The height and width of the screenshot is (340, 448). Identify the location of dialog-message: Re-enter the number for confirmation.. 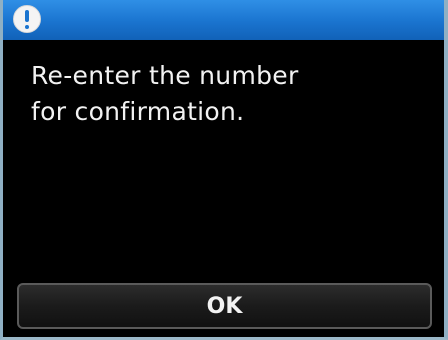
(165, 93).